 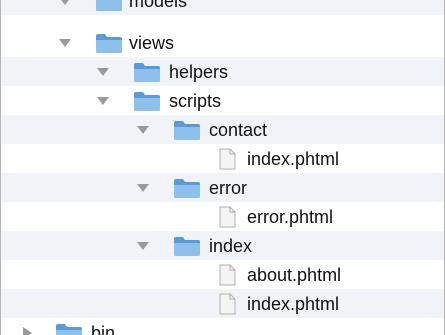 I want to click on tree-row-error-phtml: error.phtml, so click(x=222, y=216).